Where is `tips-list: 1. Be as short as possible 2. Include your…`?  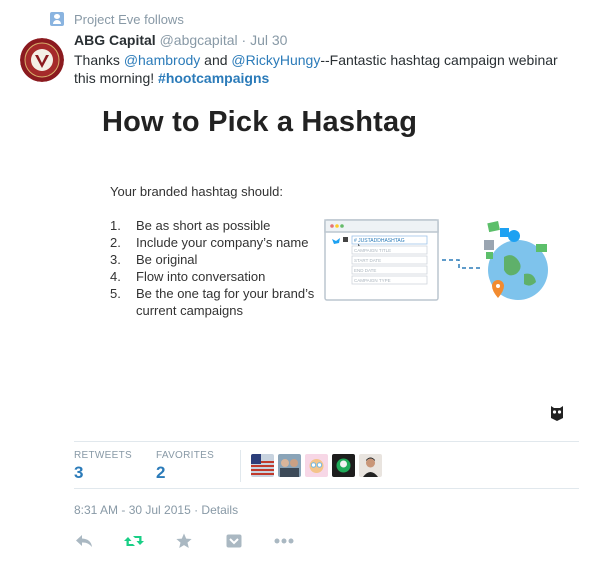 tips-list: 1. Be as short as possible 2. Include your… is located at coordinates (215, 268).